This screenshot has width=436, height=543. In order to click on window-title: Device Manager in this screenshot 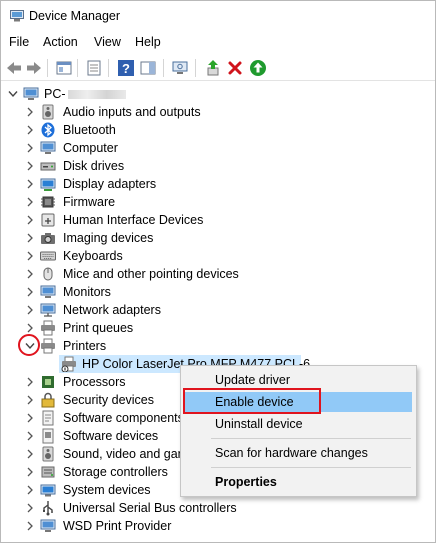, I will do `click(75, 16)`.